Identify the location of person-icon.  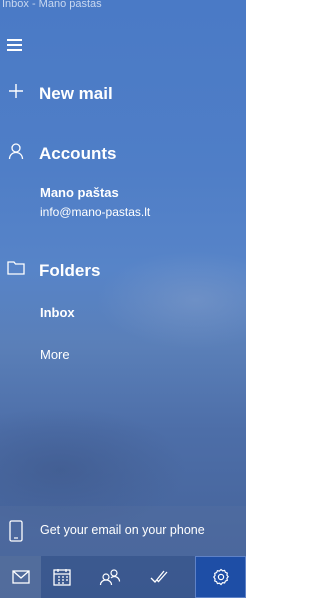
(16, 153).